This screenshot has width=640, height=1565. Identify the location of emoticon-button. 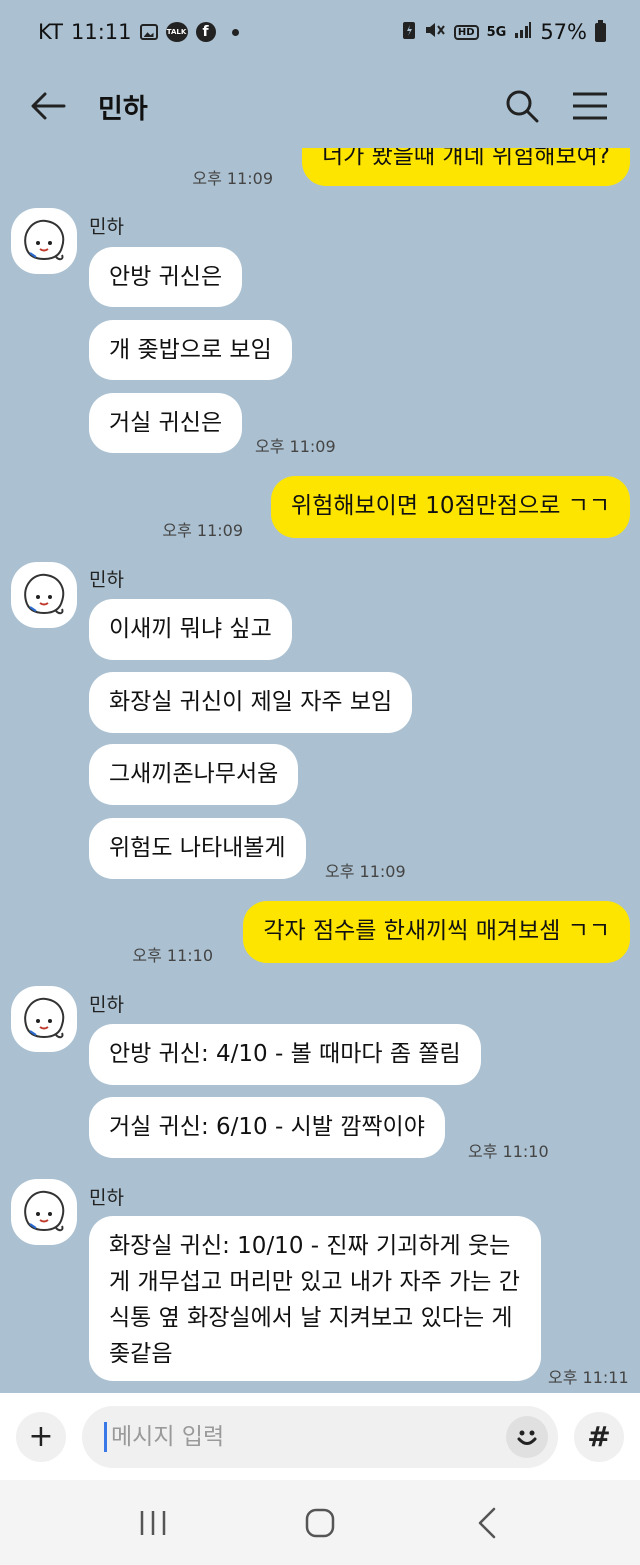
(527, 1436).